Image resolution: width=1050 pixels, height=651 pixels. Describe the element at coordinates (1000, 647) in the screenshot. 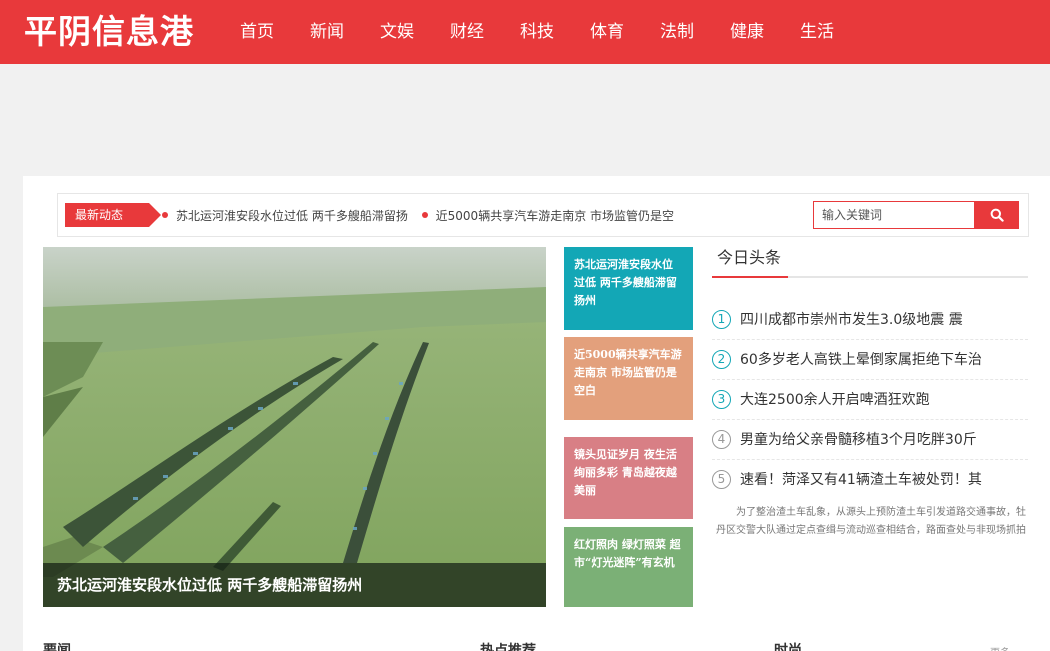

I see `more-link: 更多` at that location.